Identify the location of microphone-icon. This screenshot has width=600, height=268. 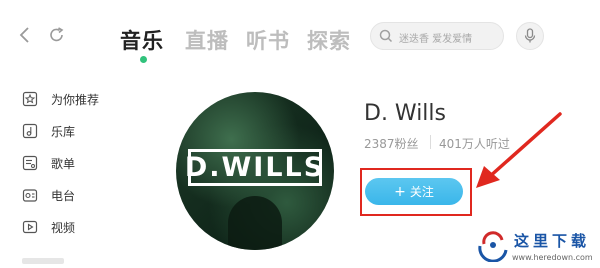
(530, 35).